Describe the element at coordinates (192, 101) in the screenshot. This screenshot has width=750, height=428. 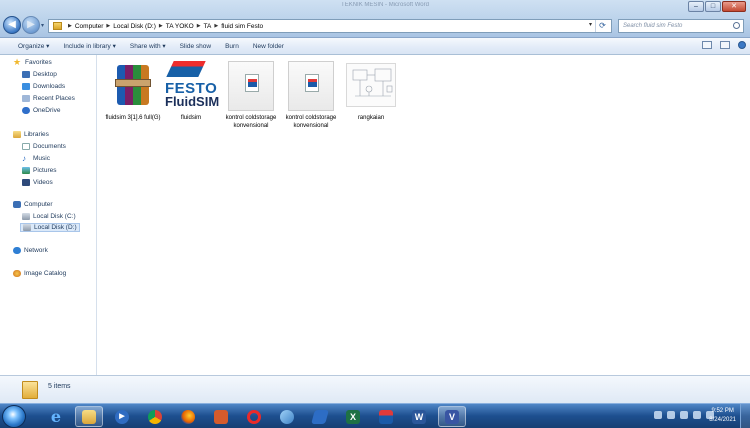
I see `fluidsim-logo-text: FluidSIM` at that location.